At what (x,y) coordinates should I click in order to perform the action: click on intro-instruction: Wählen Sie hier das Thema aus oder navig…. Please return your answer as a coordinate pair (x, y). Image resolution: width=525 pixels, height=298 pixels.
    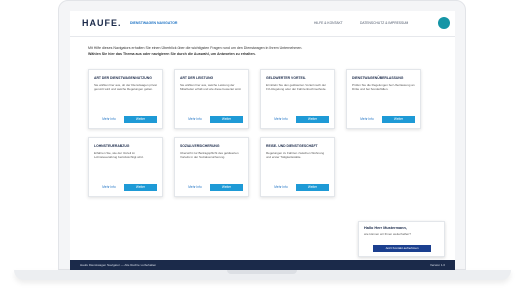
    Looking at the image, I should click on (172, 54).